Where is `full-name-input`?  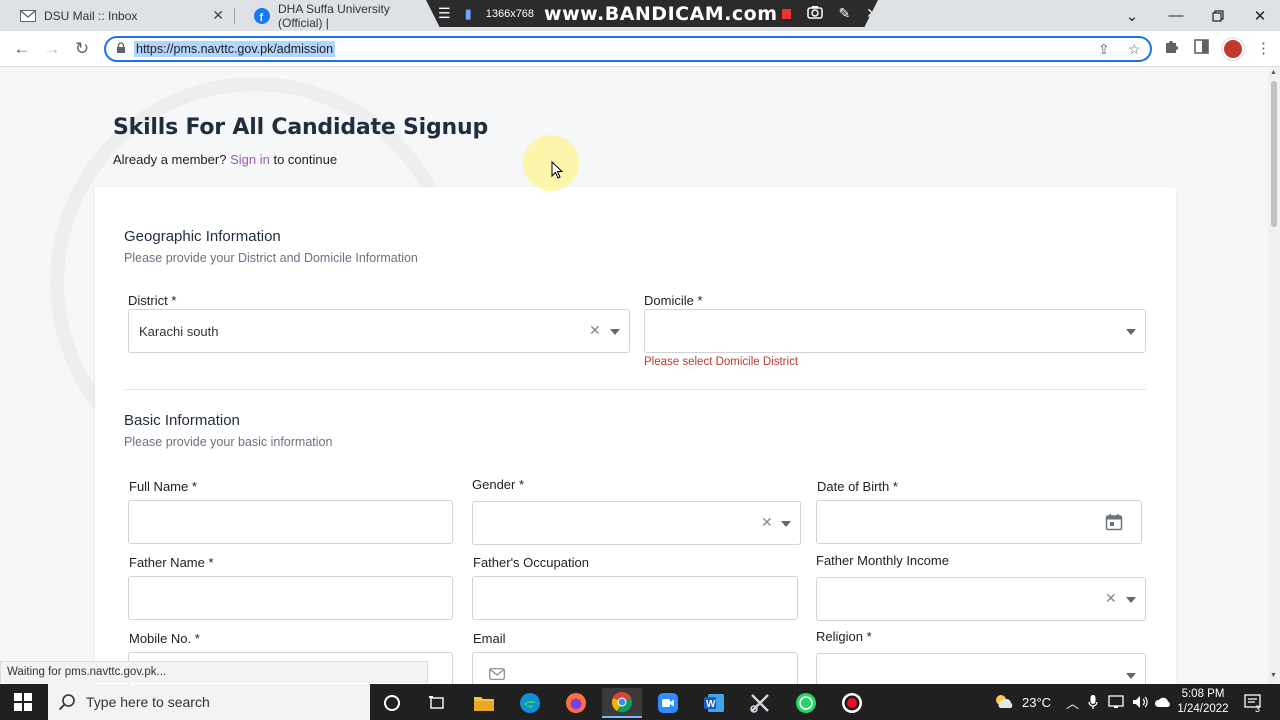 full-name-input is located at coordinates (290, 522).